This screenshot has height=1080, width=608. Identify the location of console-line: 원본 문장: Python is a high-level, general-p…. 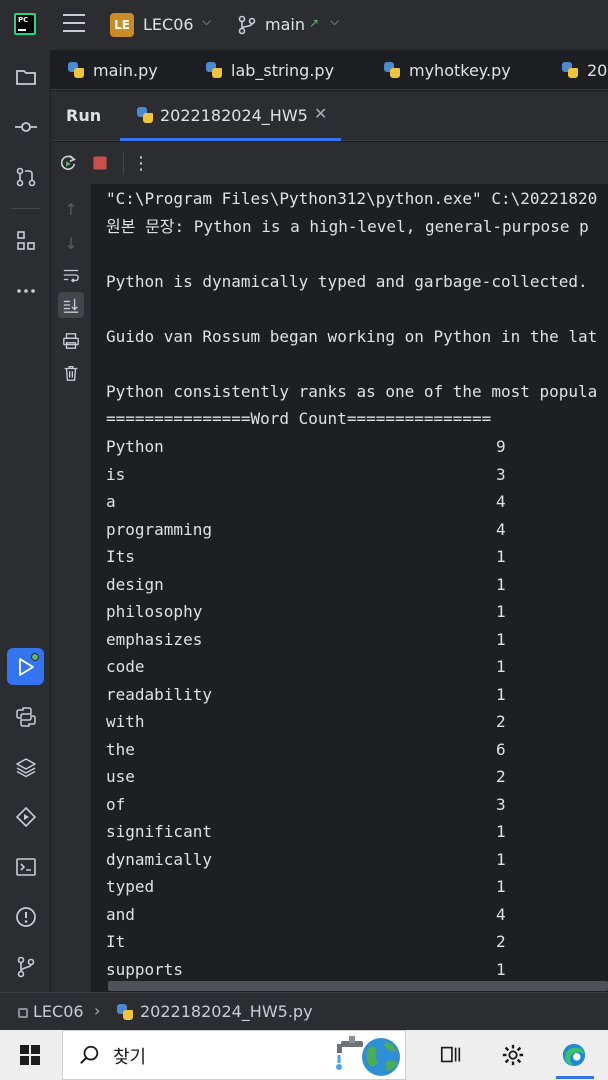
(347, 226).